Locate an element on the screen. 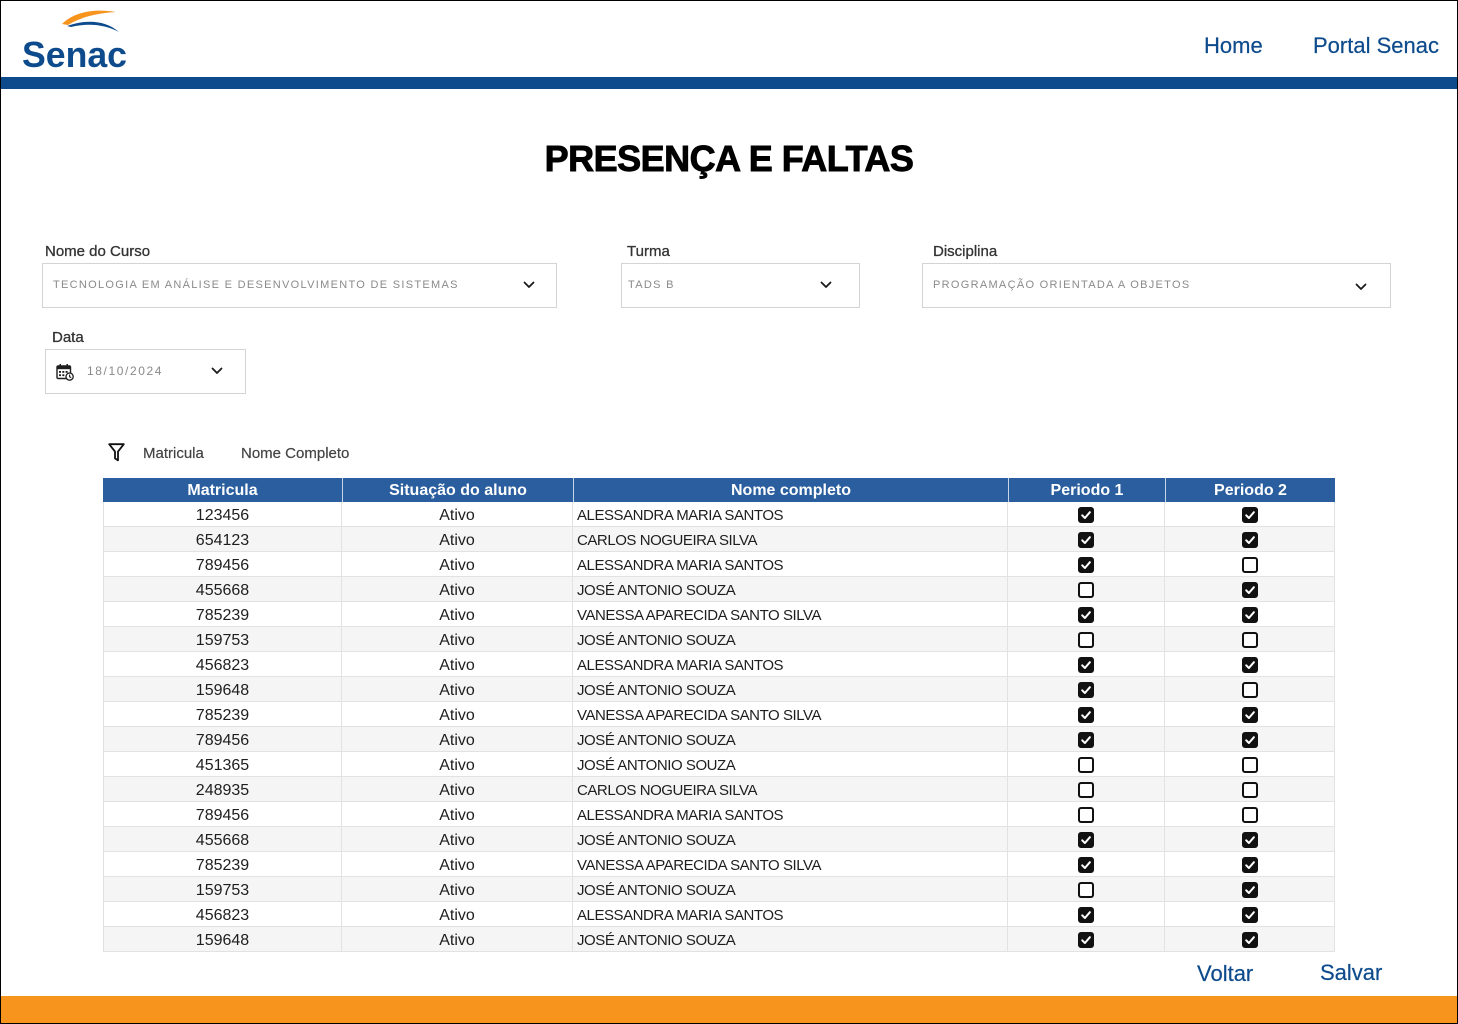  turma-select: TADS B is located at coordinates (740, 285).